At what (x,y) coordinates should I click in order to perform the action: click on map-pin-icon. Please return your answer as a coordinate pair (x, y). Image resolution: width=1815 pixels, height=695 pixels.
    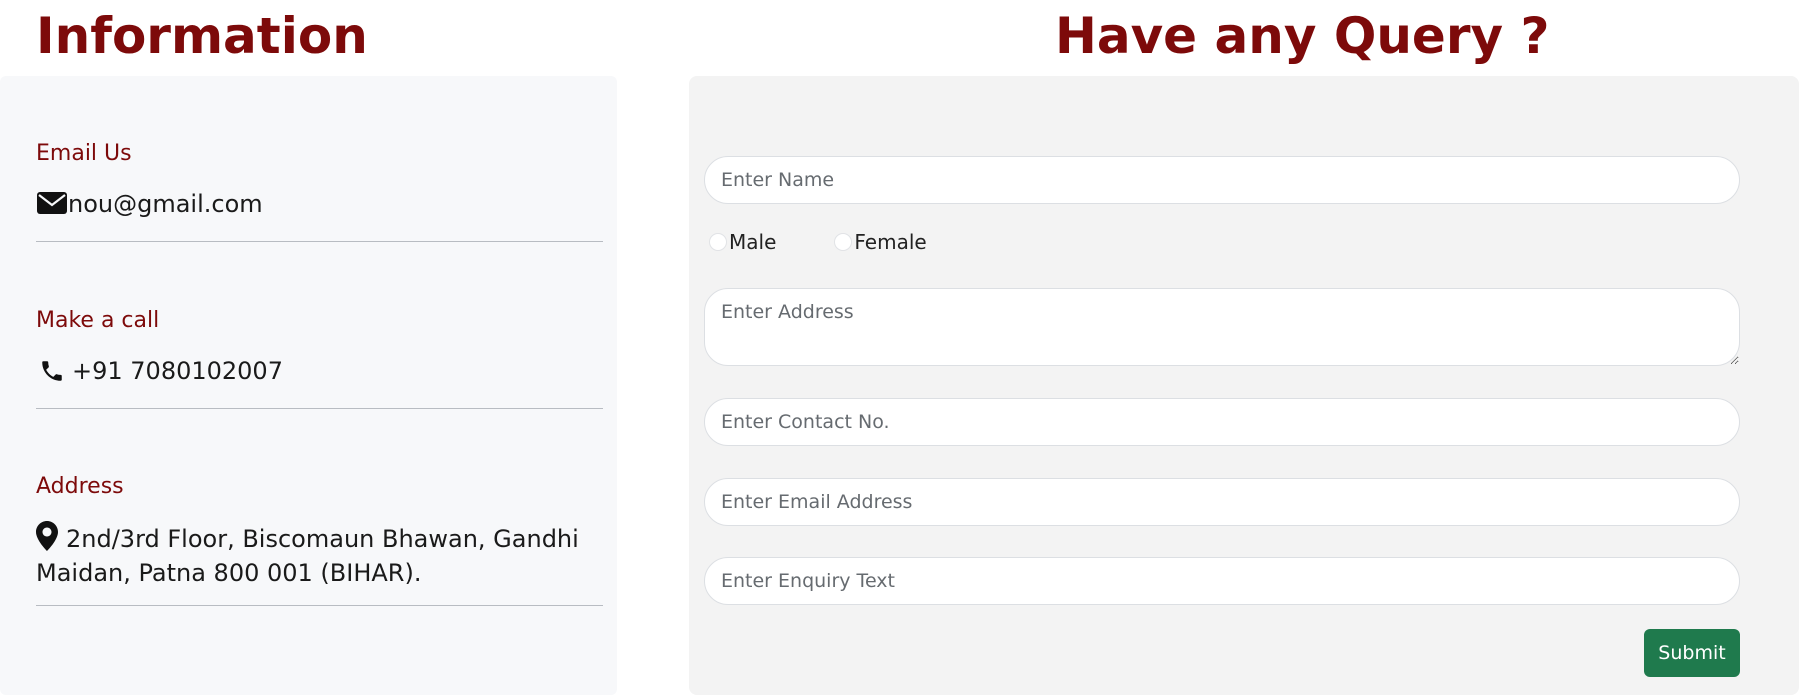
    Looking at the image, I should click on (47, 539).